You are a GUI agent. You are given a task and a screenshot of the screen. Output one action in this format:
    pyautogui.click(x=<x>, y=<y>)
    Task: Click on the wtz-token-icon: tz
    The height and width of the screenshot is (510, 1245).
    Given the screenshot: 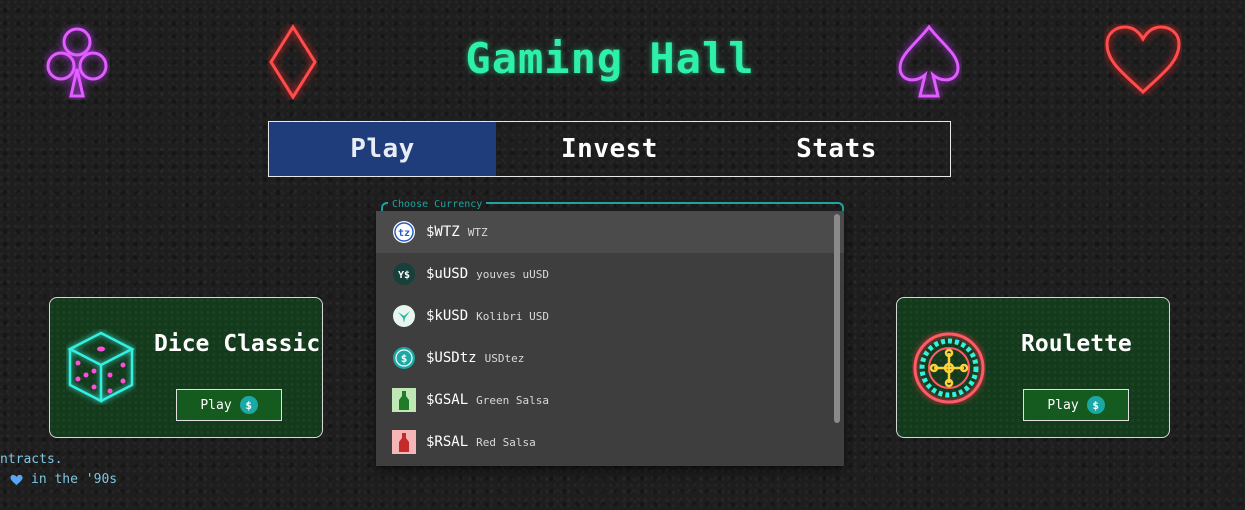 What is the action you would take?
    pyautogui.click(x=404, y=232)
    